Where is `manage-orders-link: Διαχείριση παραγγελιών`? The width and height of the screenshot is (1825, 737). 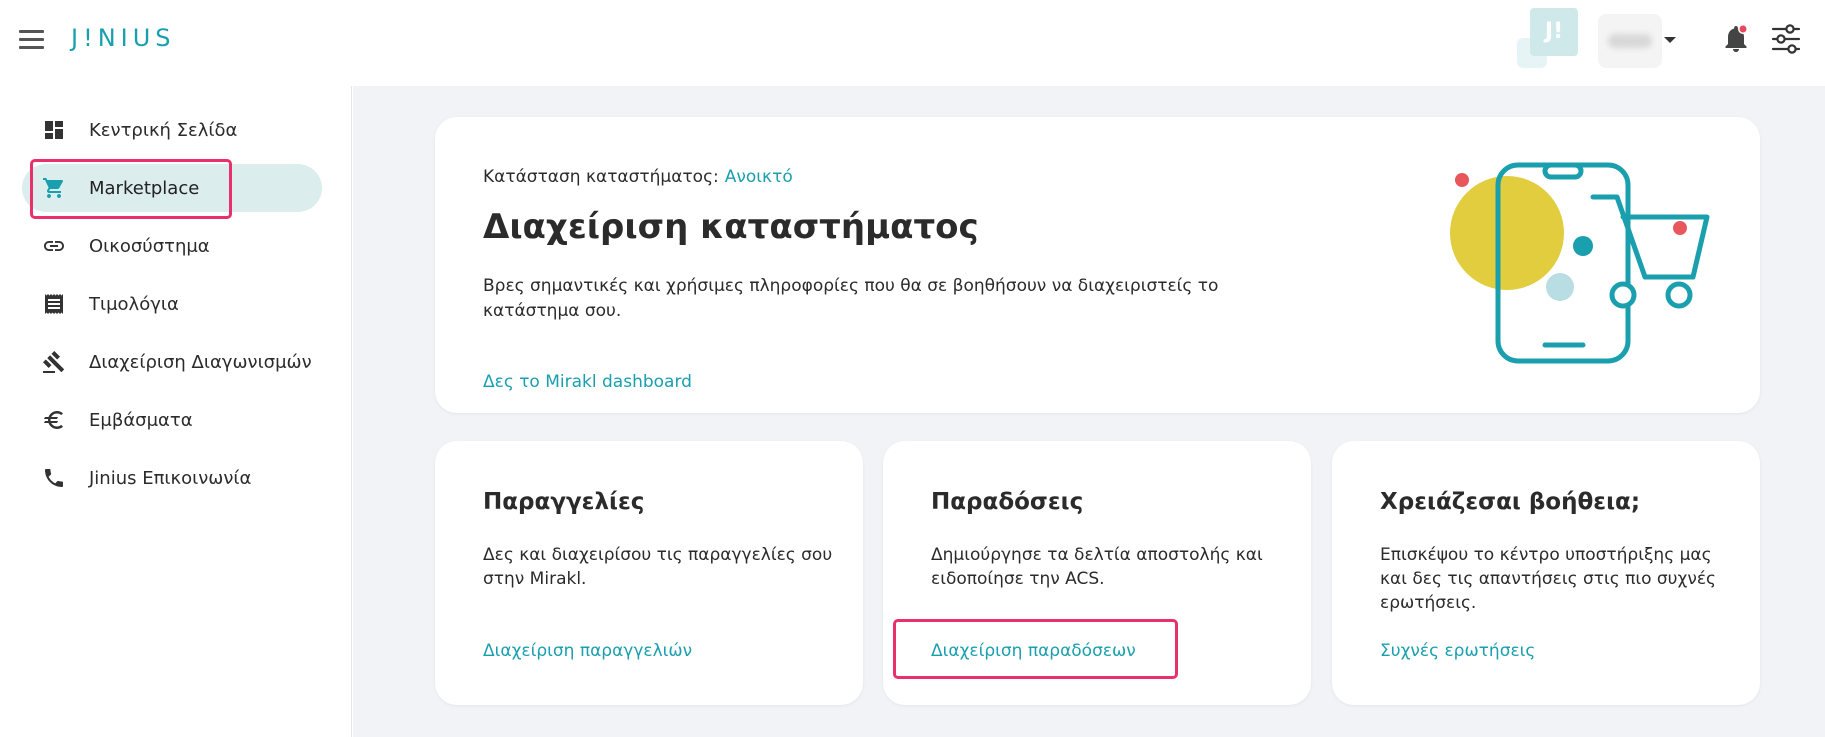 manage-orders-link: Διαχείριση παραγγελιών is located at coordinates (587, 651).